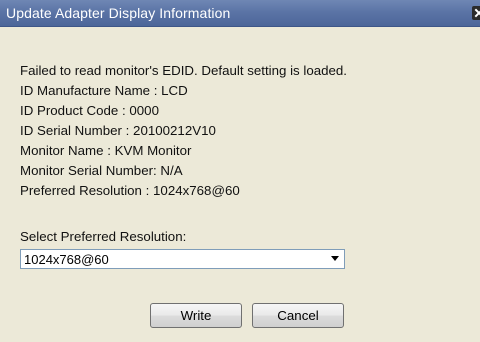  Describe the element at coordinates (89, 110) in the screenshot. I see `product-code-line: ID Product Code : 0000` at that location.